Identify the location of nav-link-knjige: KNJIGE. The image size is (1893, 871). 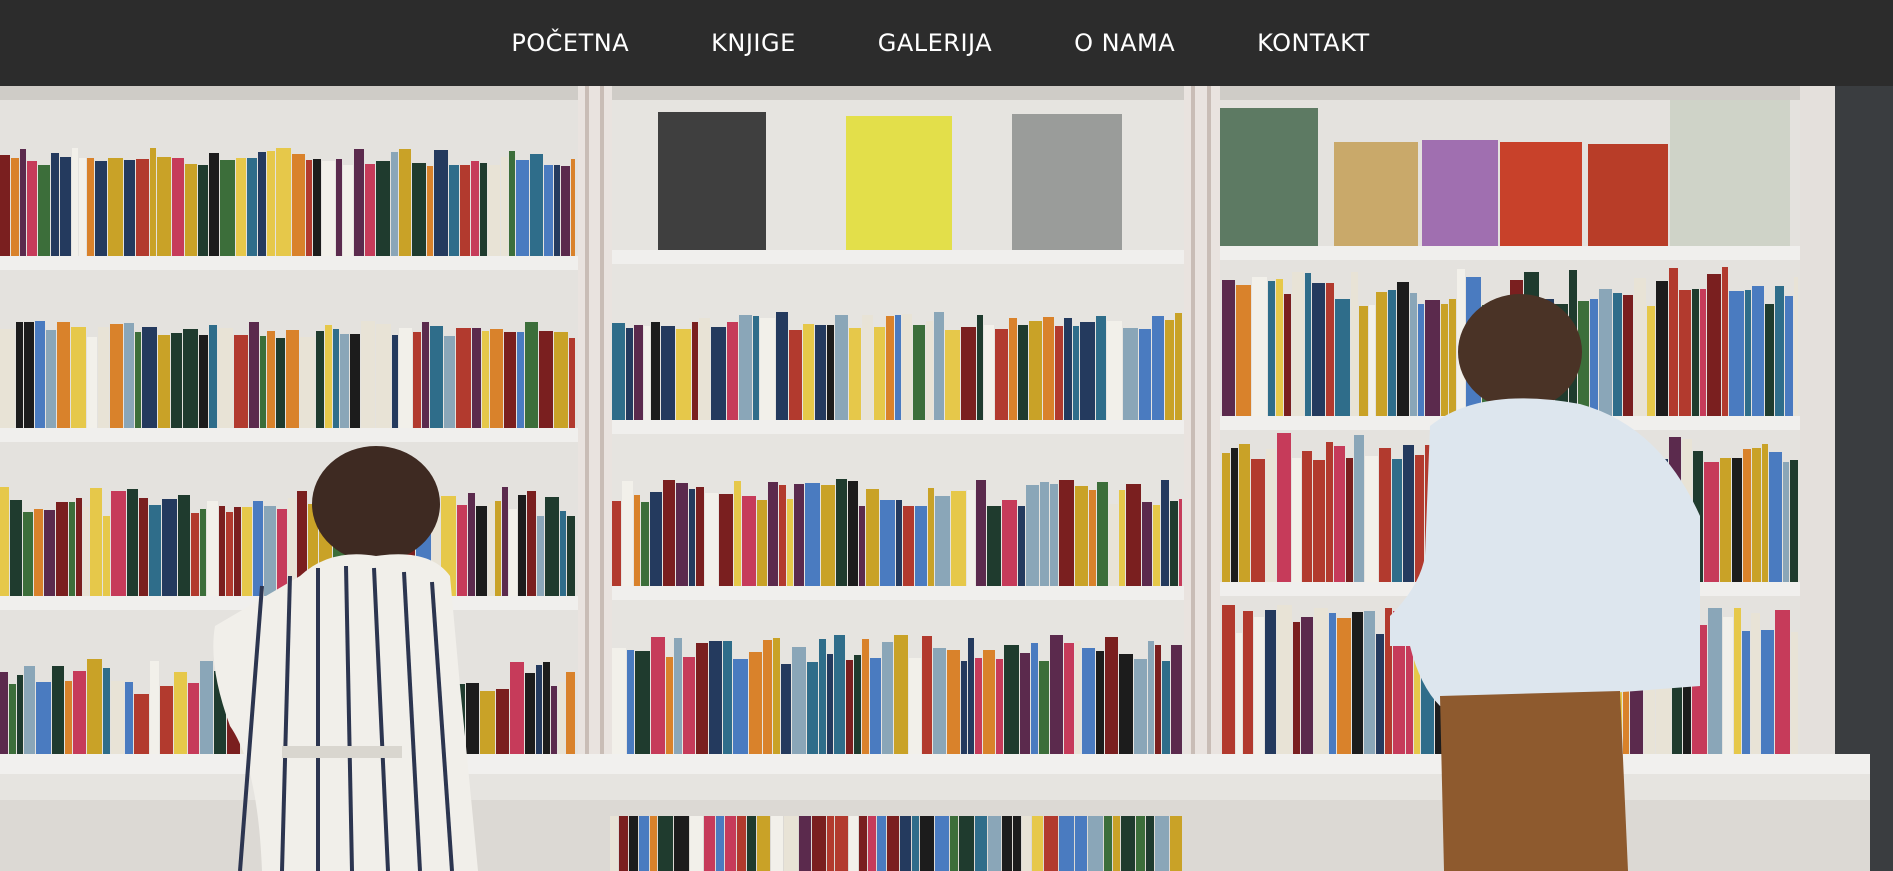
(753, 43).